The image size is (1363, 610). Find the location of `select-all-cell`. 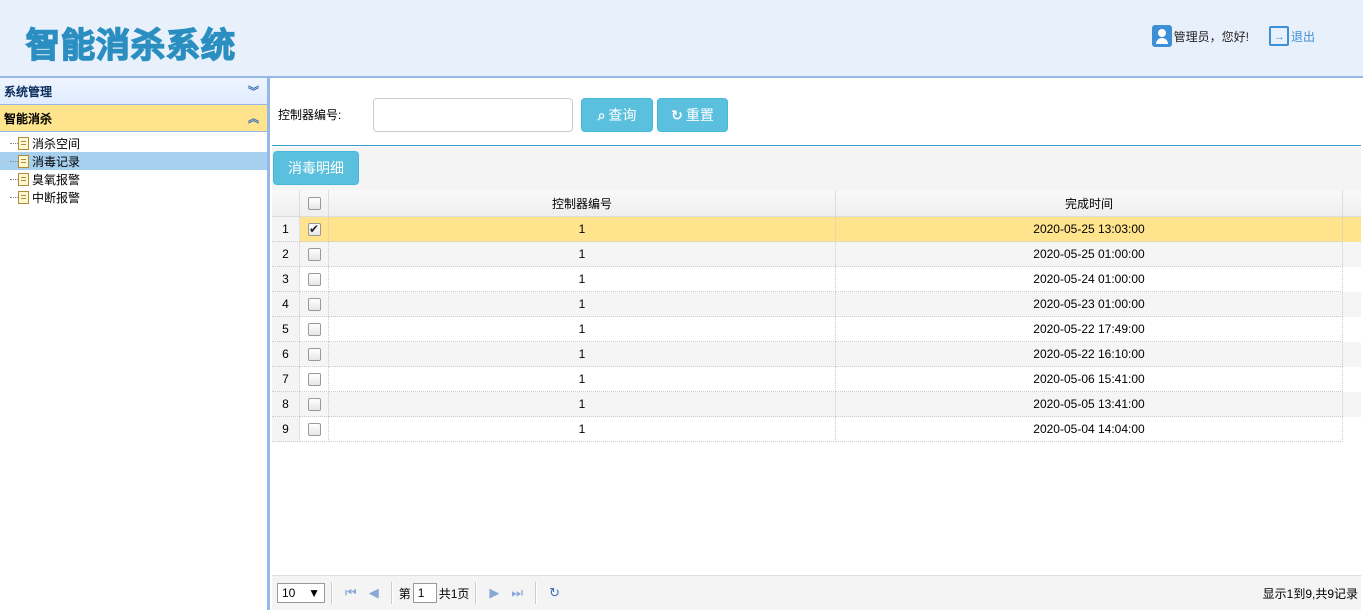

select-all-cell is located at coordinates (314, 203).